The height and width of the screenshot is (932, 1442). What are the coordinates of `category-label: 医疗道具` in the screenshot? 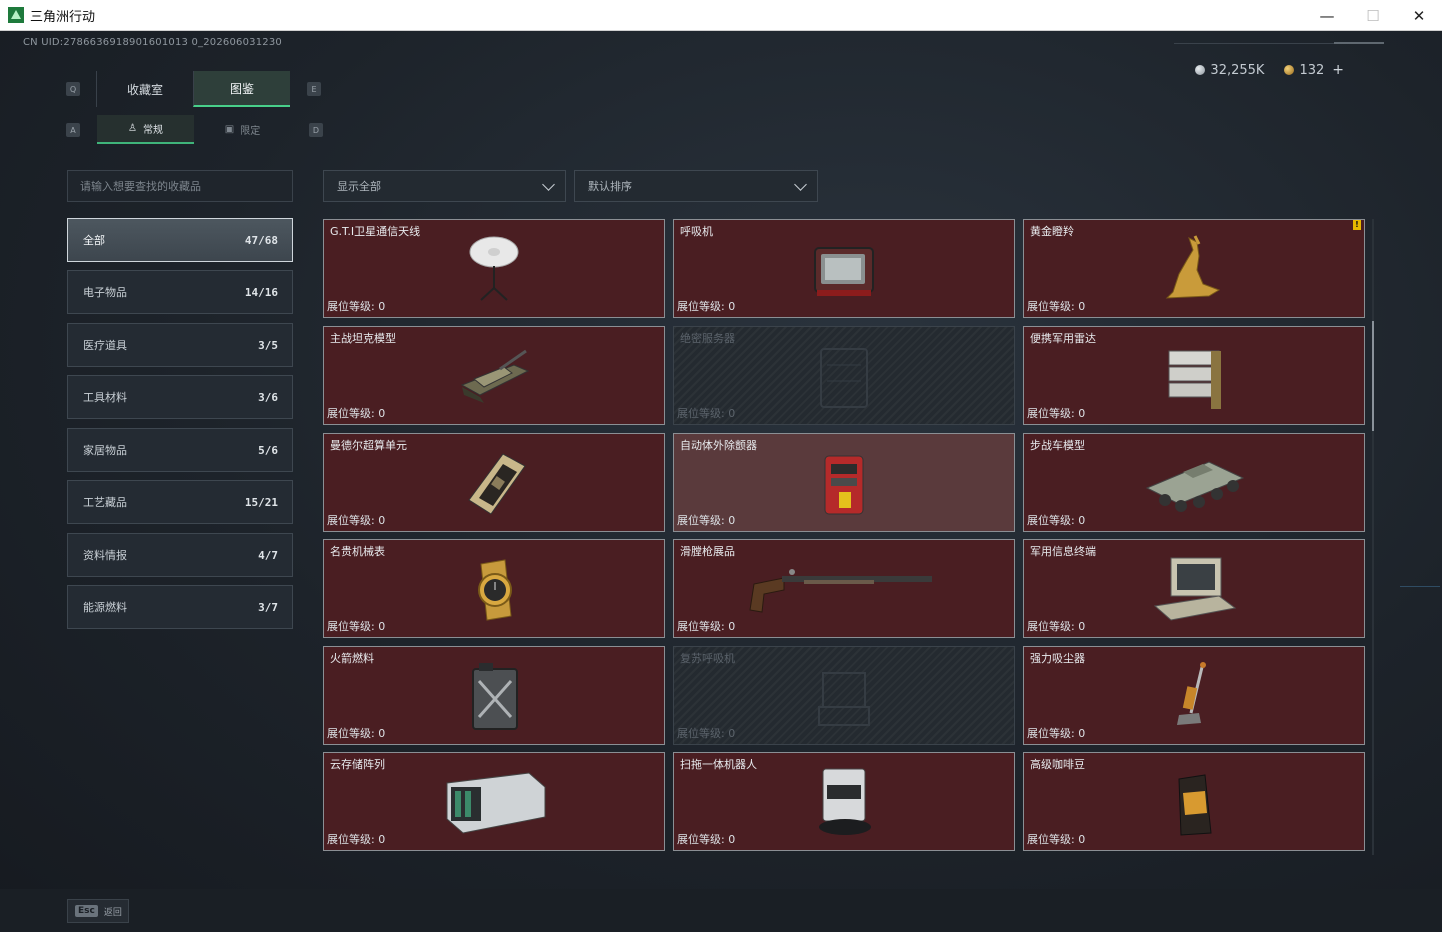 It's located at (105, 345).